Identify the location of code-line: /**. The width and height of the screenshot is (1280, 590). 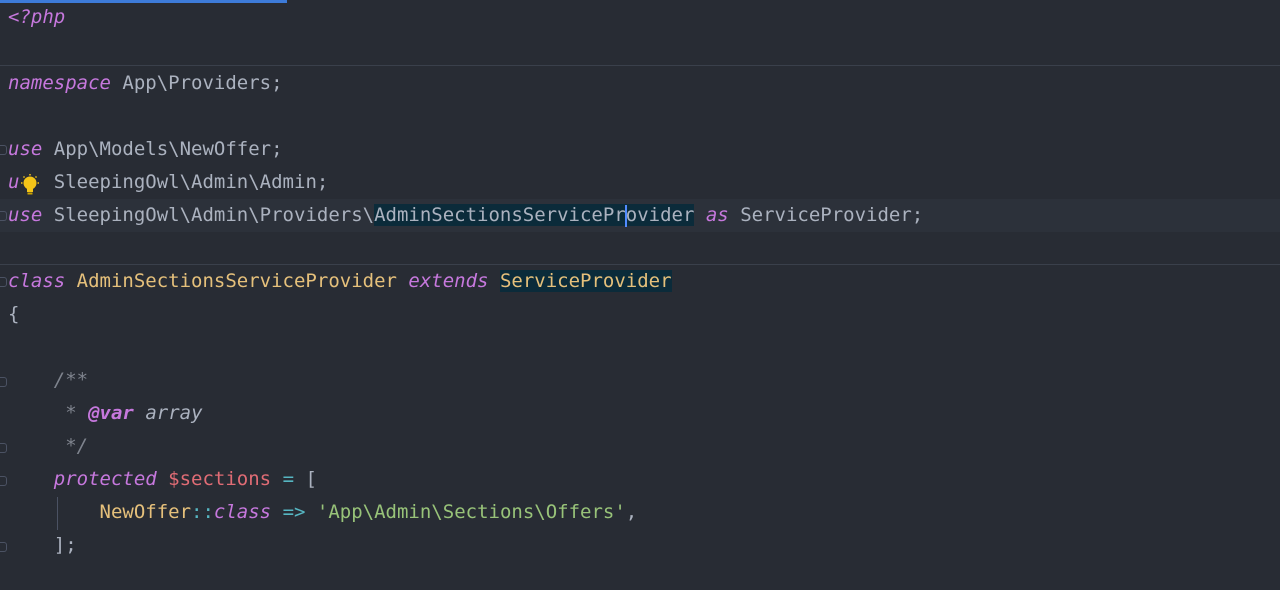
(48, 380).